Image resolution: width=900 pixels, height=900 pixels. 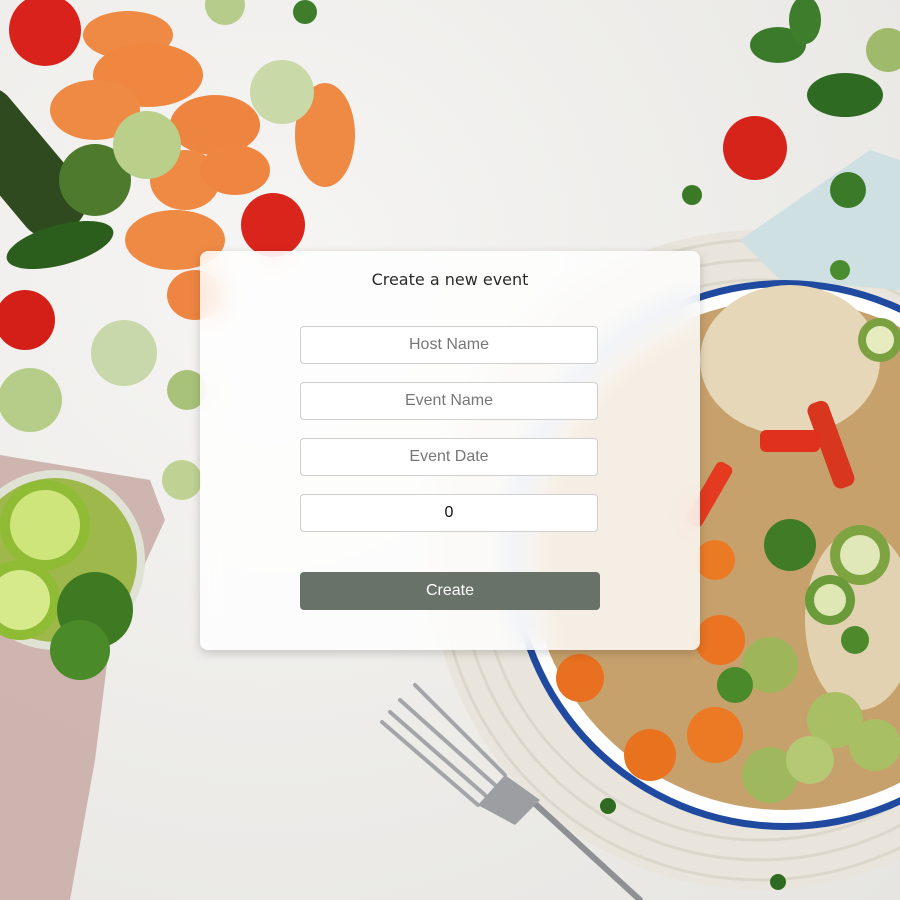 What do you see at coordinates (449, 457) in the screenshot?
I see `event-date-input` at bounding box center [449, 457].